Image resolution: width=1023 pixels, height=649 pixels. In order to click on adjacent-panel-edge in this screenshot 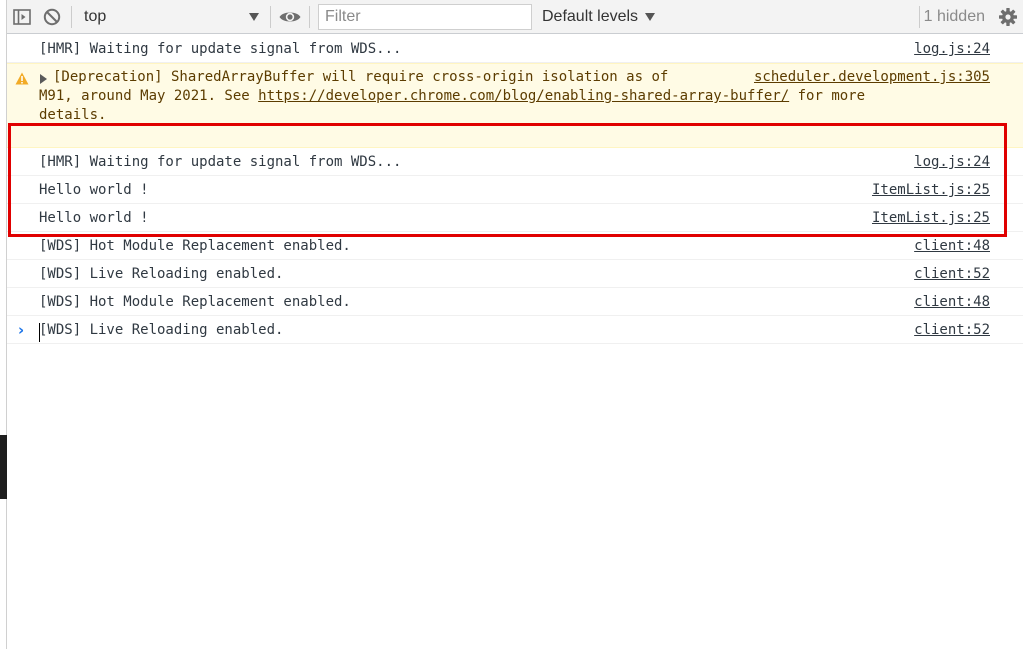, I will do `click(3, 324)`.